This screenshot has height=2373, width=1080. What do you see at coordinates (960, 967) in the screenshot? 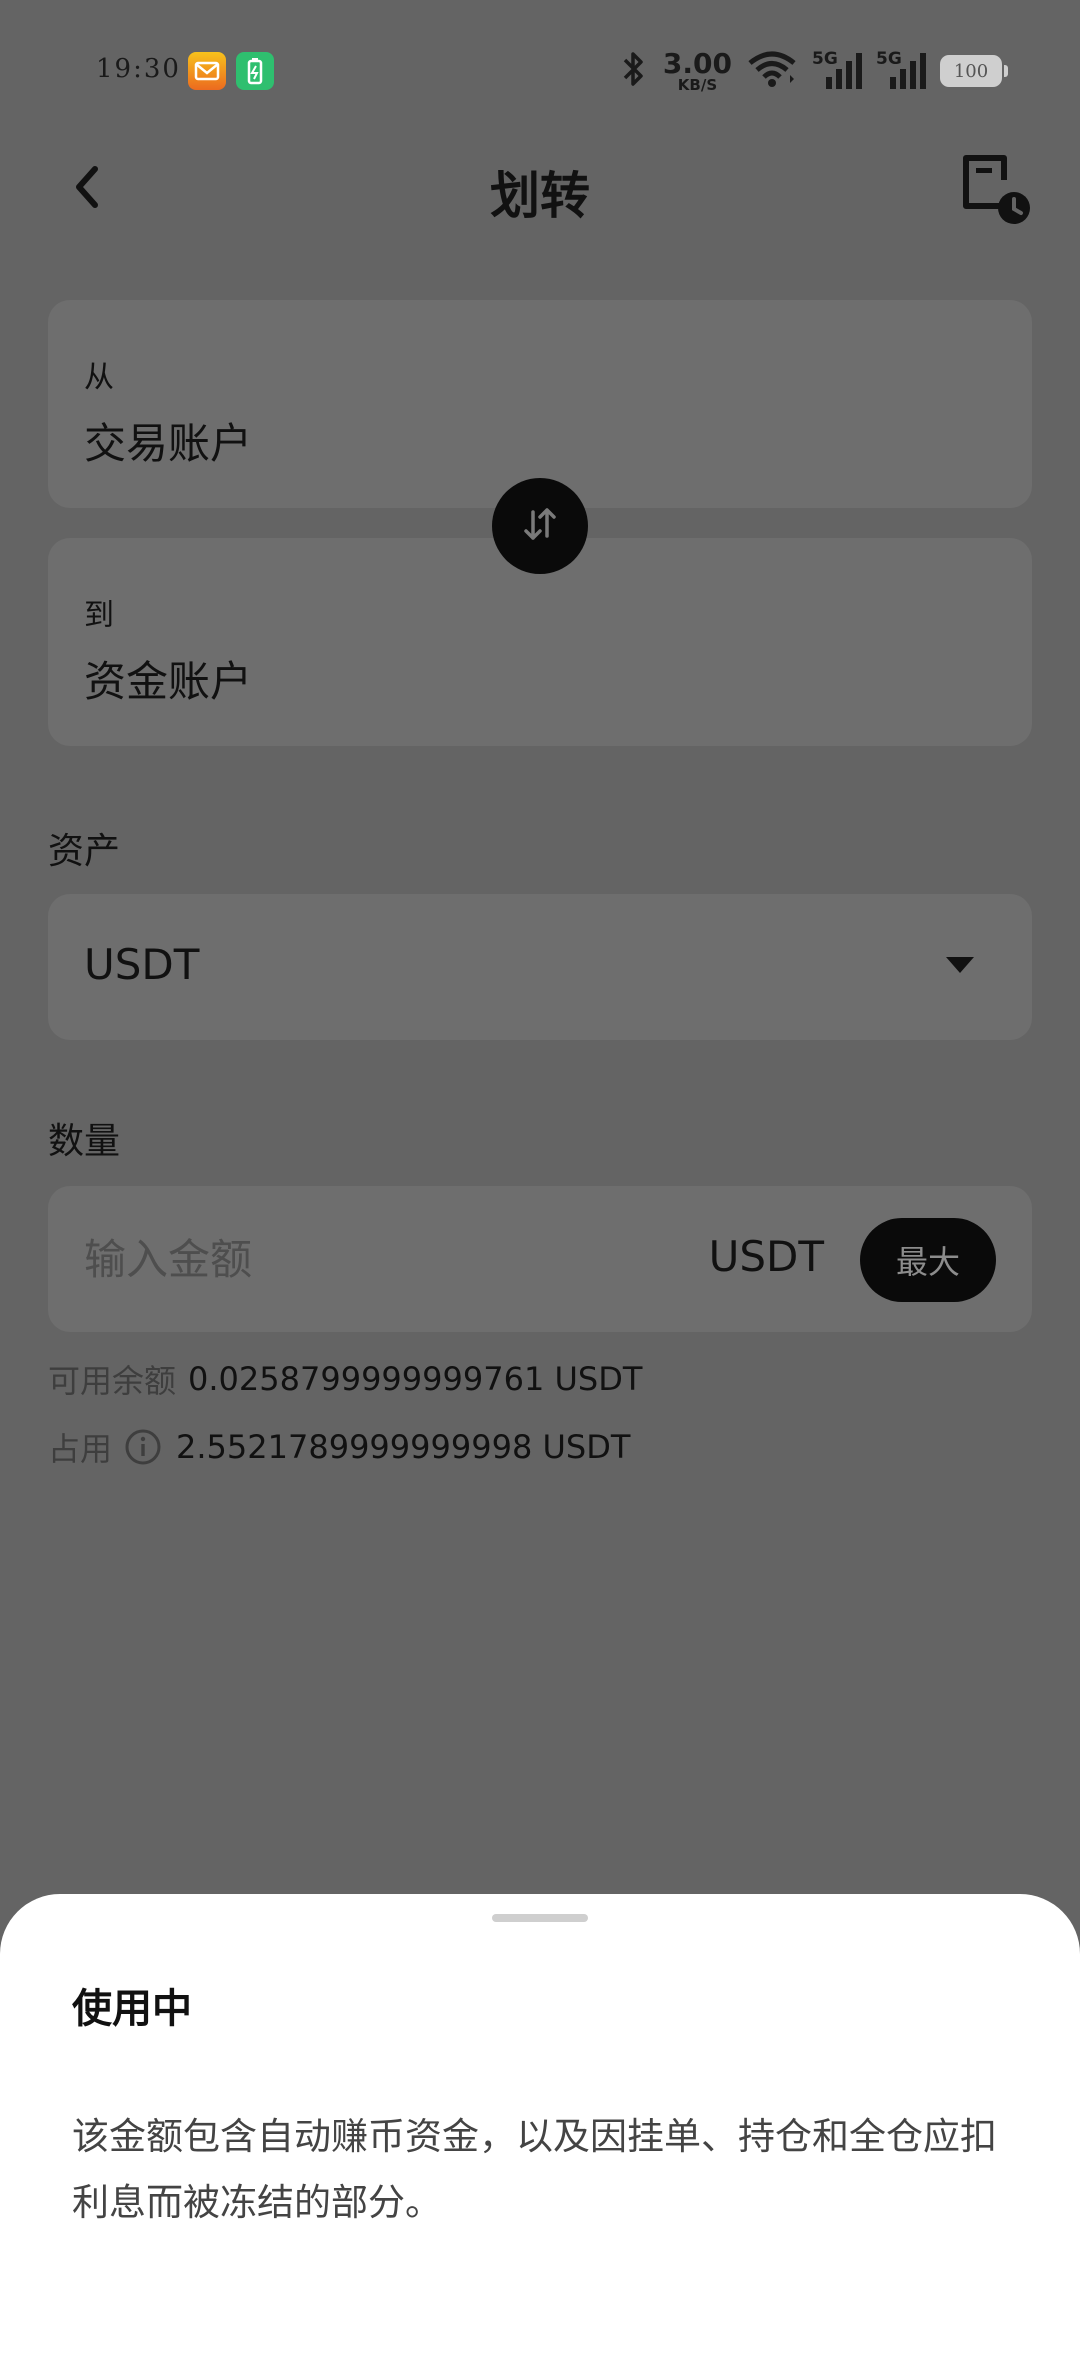
I see `caret-down-icon` at bounding box center [960, 967].